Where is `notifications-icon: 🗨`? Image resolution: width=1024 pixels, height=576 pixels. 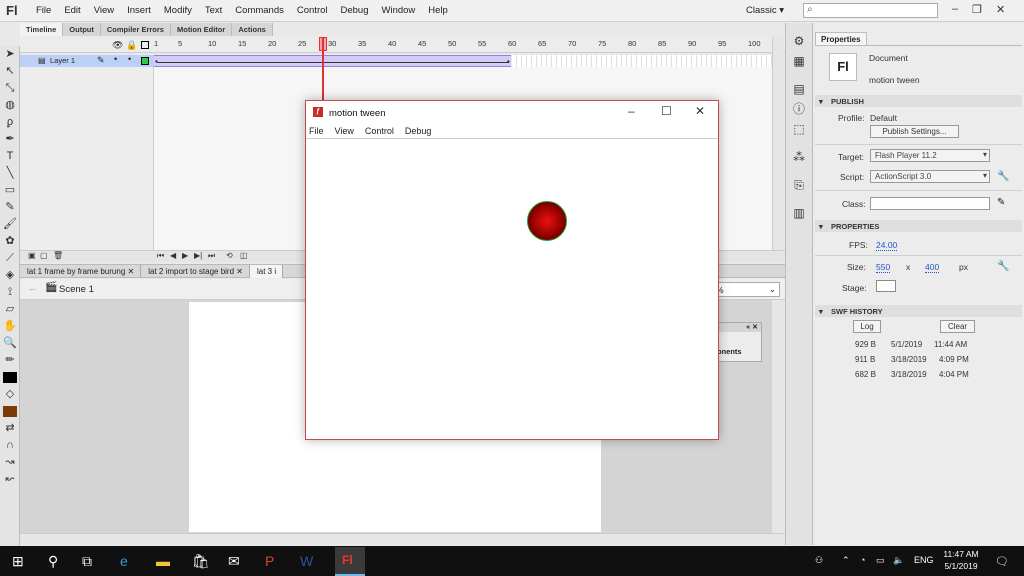
notifications-icon: 🗨 is located at coordinates (1002, 561).